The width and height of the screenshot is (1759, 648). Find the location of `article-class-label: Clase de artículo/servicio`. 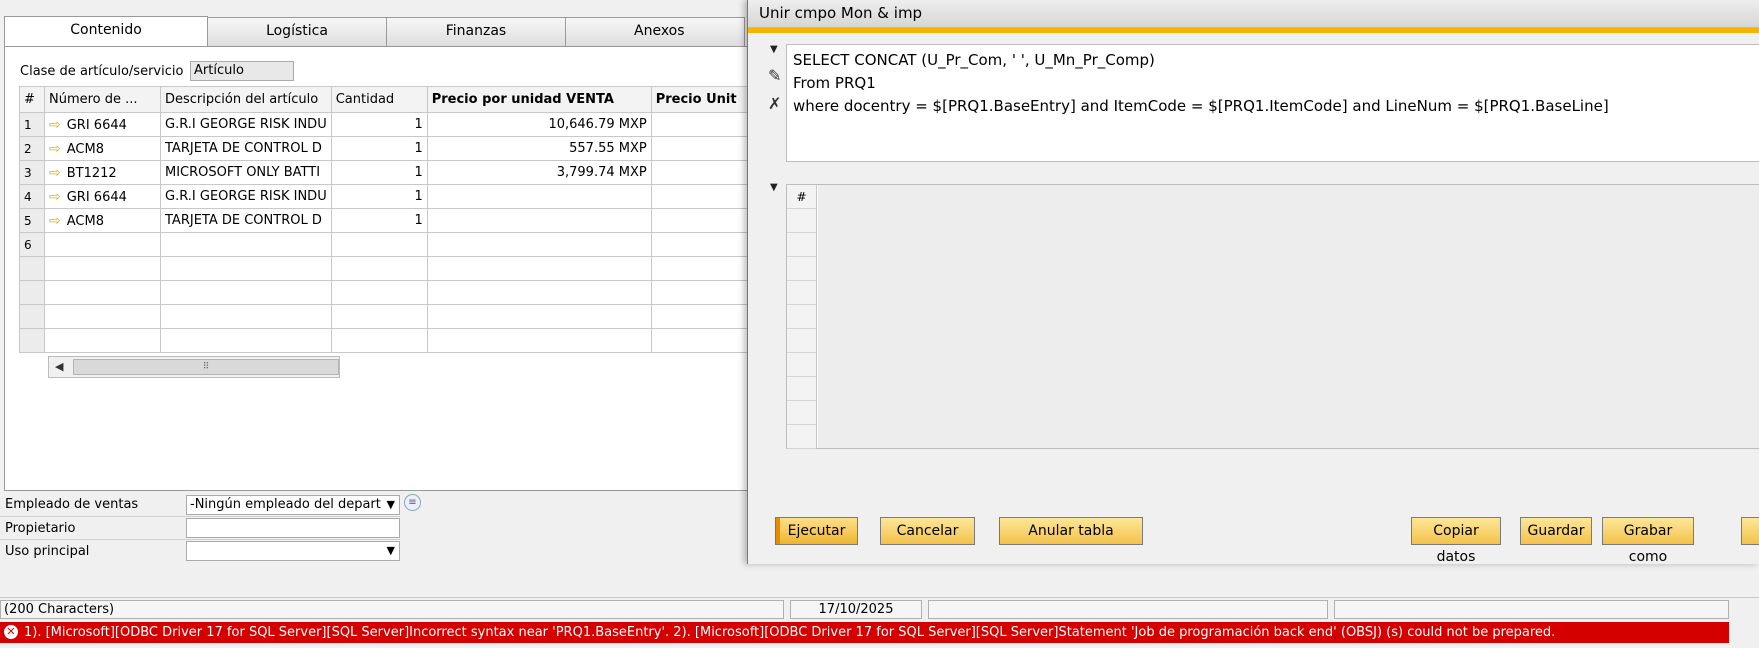

article-class-label: Clase de artículo/servicio is located at coordinates (102, 71).